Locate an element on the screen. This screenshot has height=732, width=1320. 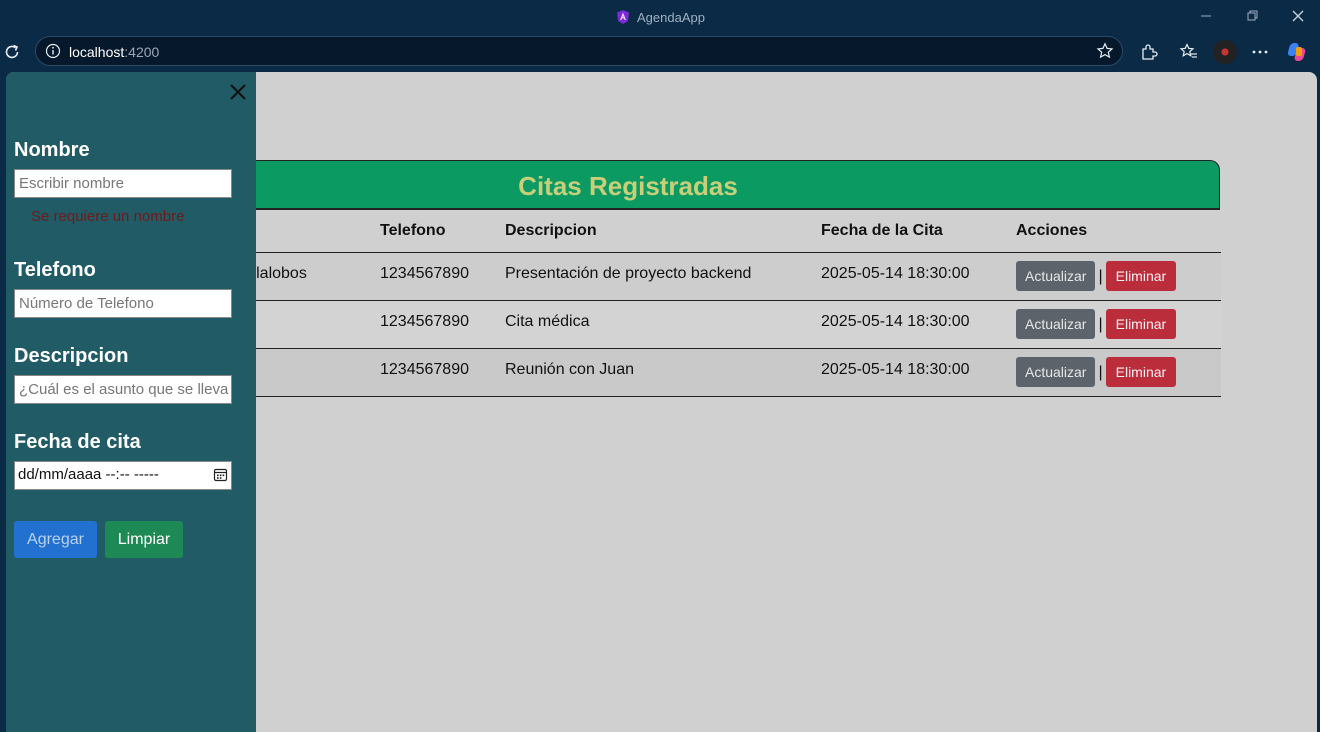
close-sidebar-icon is located at coordinates (238, 92).